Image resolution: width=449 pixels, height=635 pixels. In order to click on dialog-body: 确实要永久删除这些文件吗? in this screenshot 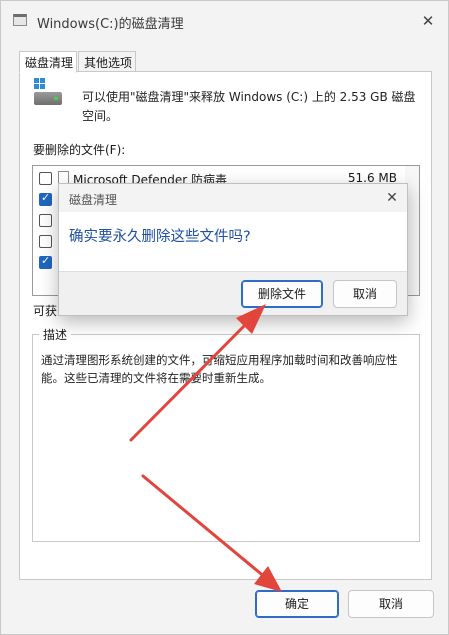, I will do `click(233, 241)`.